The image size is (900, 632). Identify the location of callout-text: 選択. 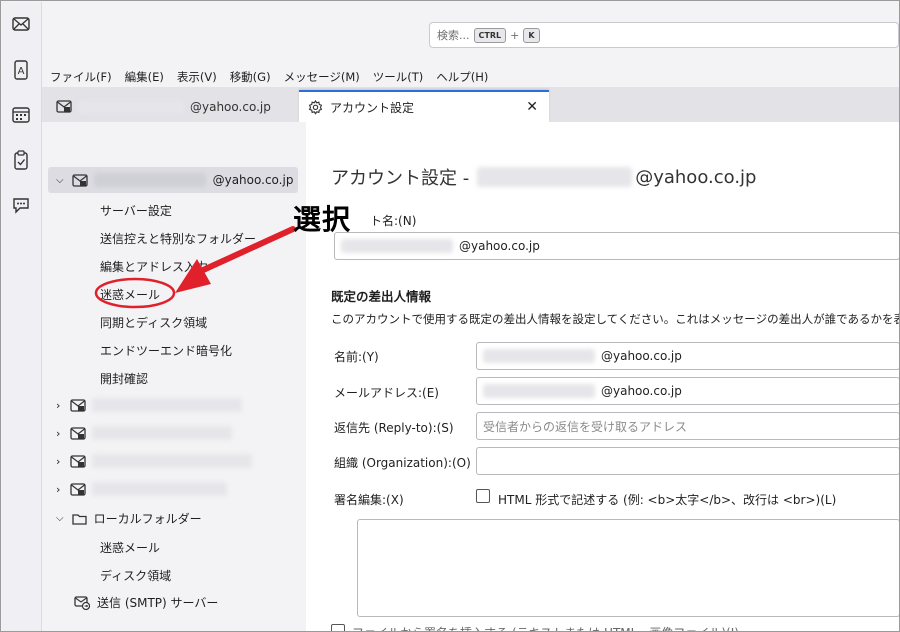
(322, 219).